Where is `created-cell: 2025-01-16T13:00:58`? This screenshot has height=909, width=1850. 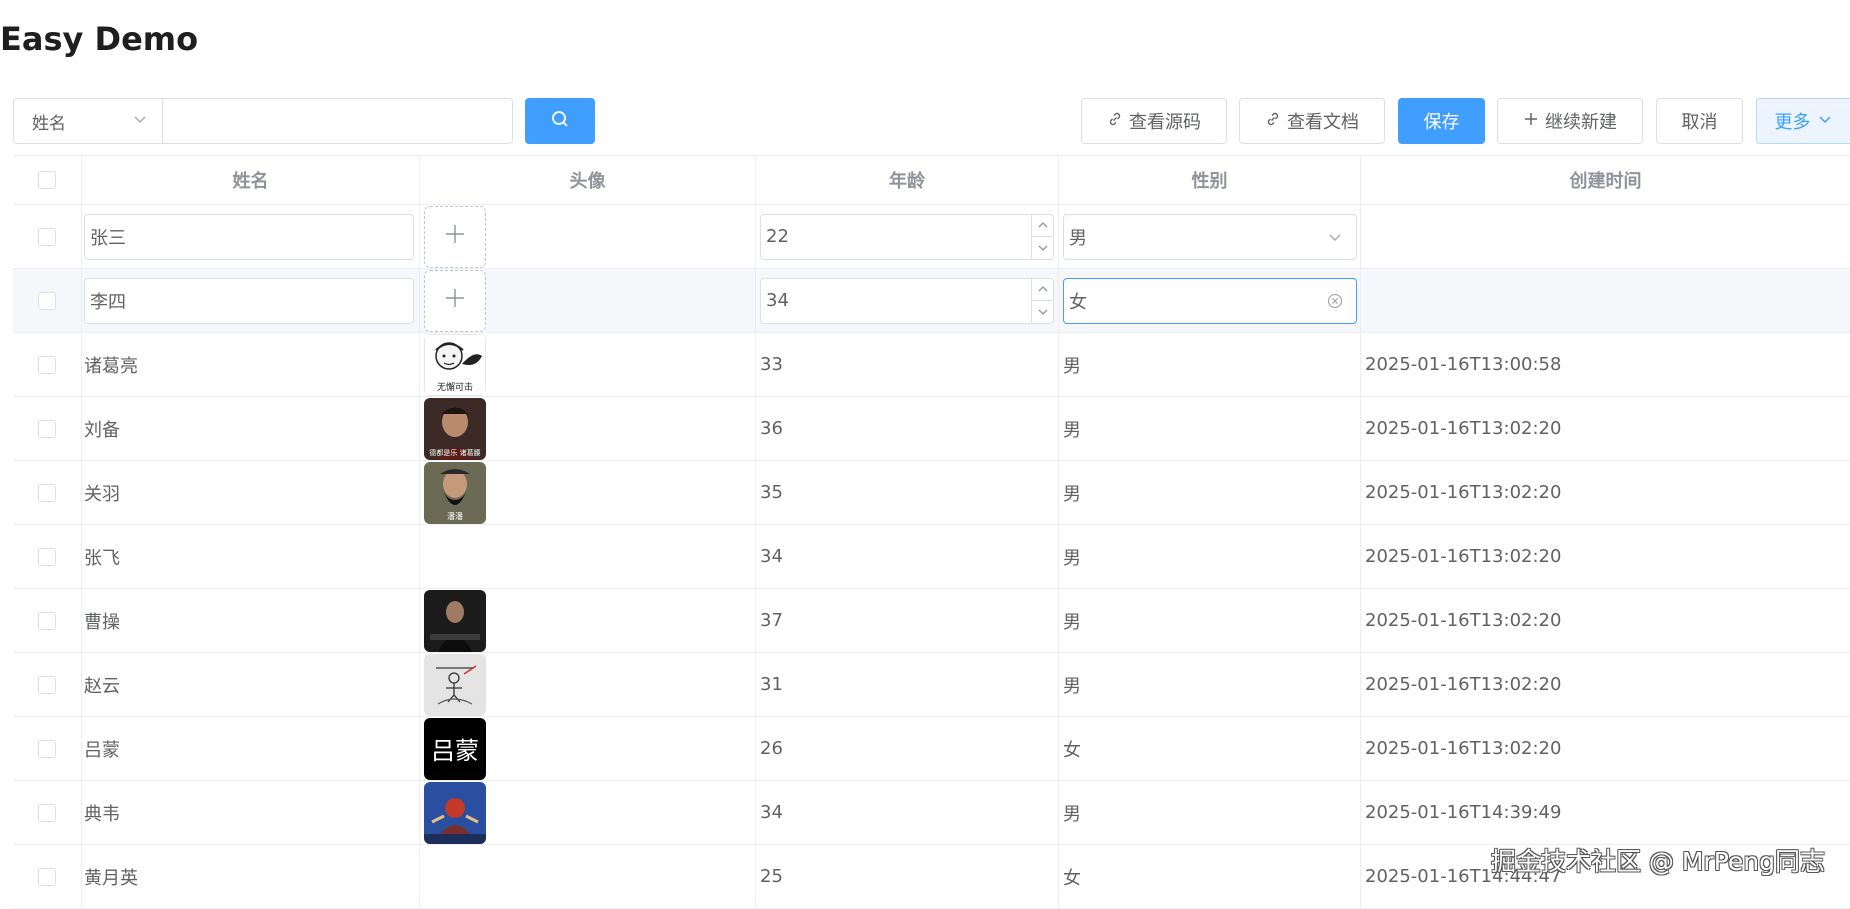
created-cell: 2025-01-16T13:00:58 is located at coordinates (1463, 364).